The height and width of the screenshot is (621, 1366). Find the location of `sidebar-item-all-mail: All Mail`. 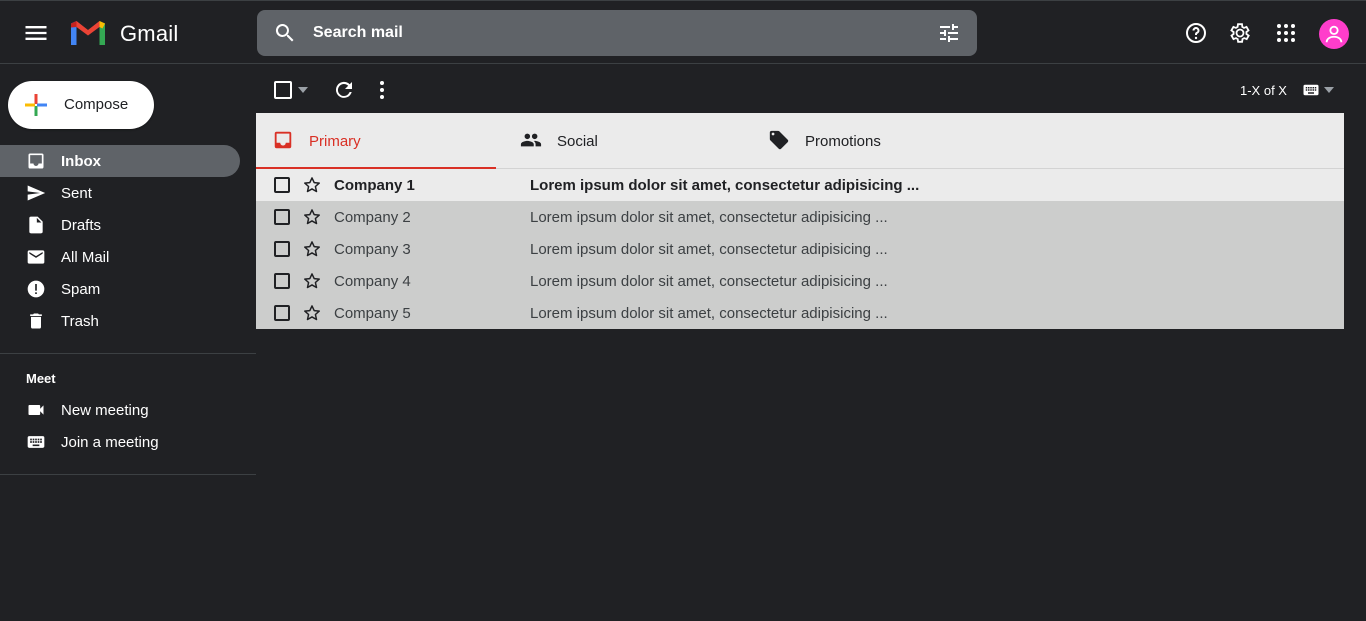

sidebar-item-all-mail: All Mail is located at coordinates (120, 257).